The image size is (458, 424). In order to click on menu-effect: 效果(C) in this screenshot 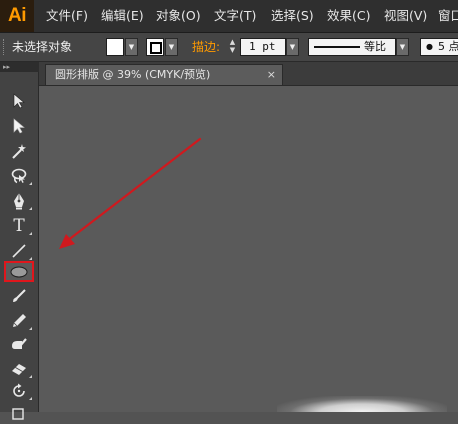, I will do `click(348, 16)`.